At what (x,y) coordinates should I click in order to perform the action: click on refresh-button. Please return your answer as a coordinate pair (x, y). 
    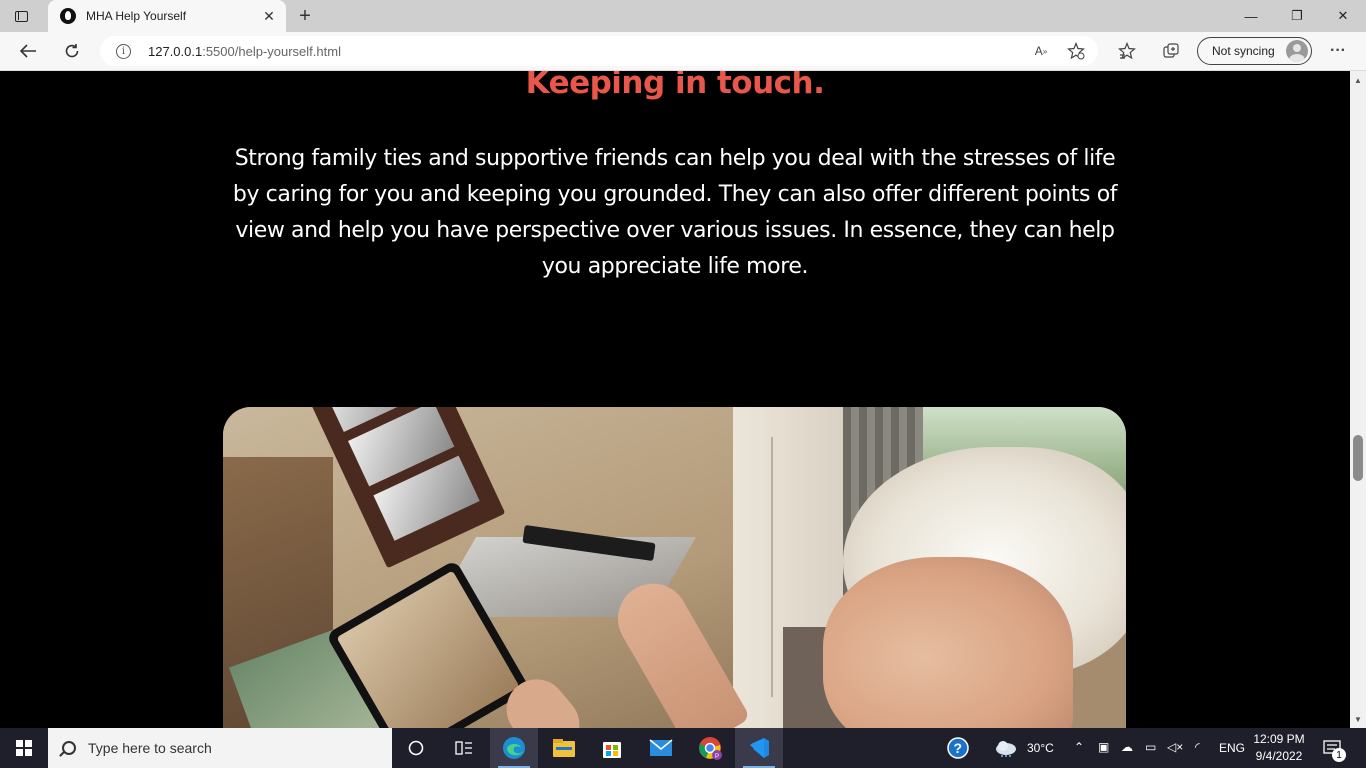
    Looking at the image, I should click on (72, 51).